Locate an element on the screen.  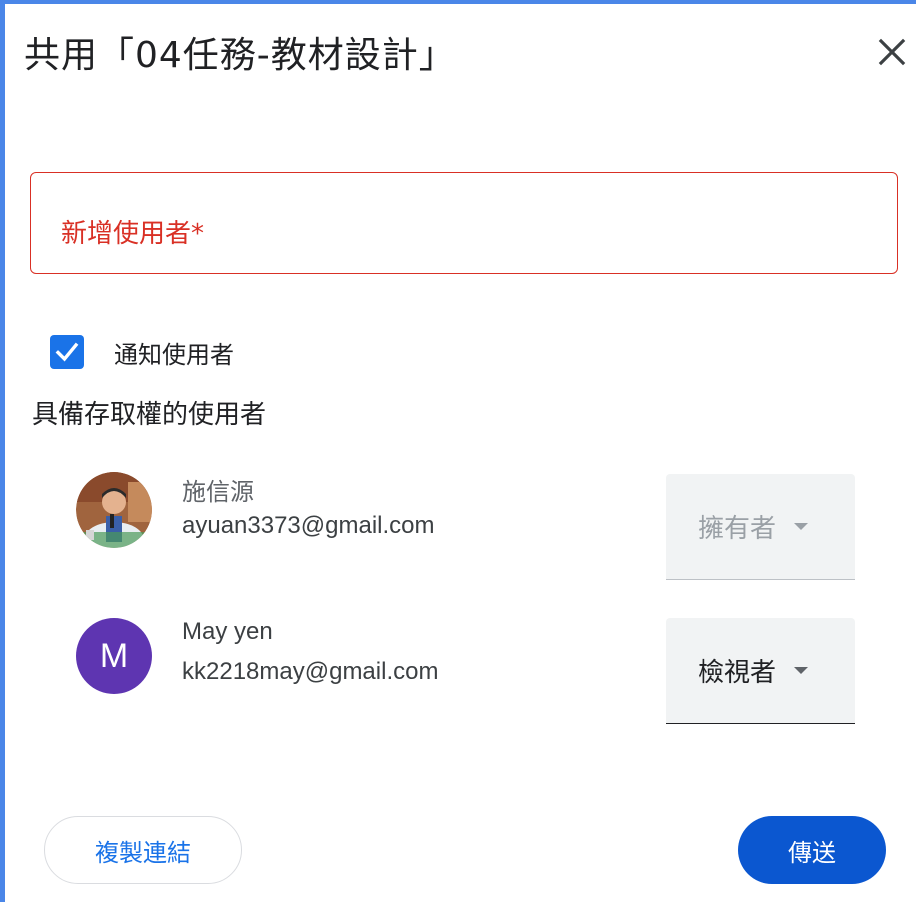
user-row-owner: 施信源 ayuan3373@gmail.com 擁有者 is located at coordinates (466, 527).